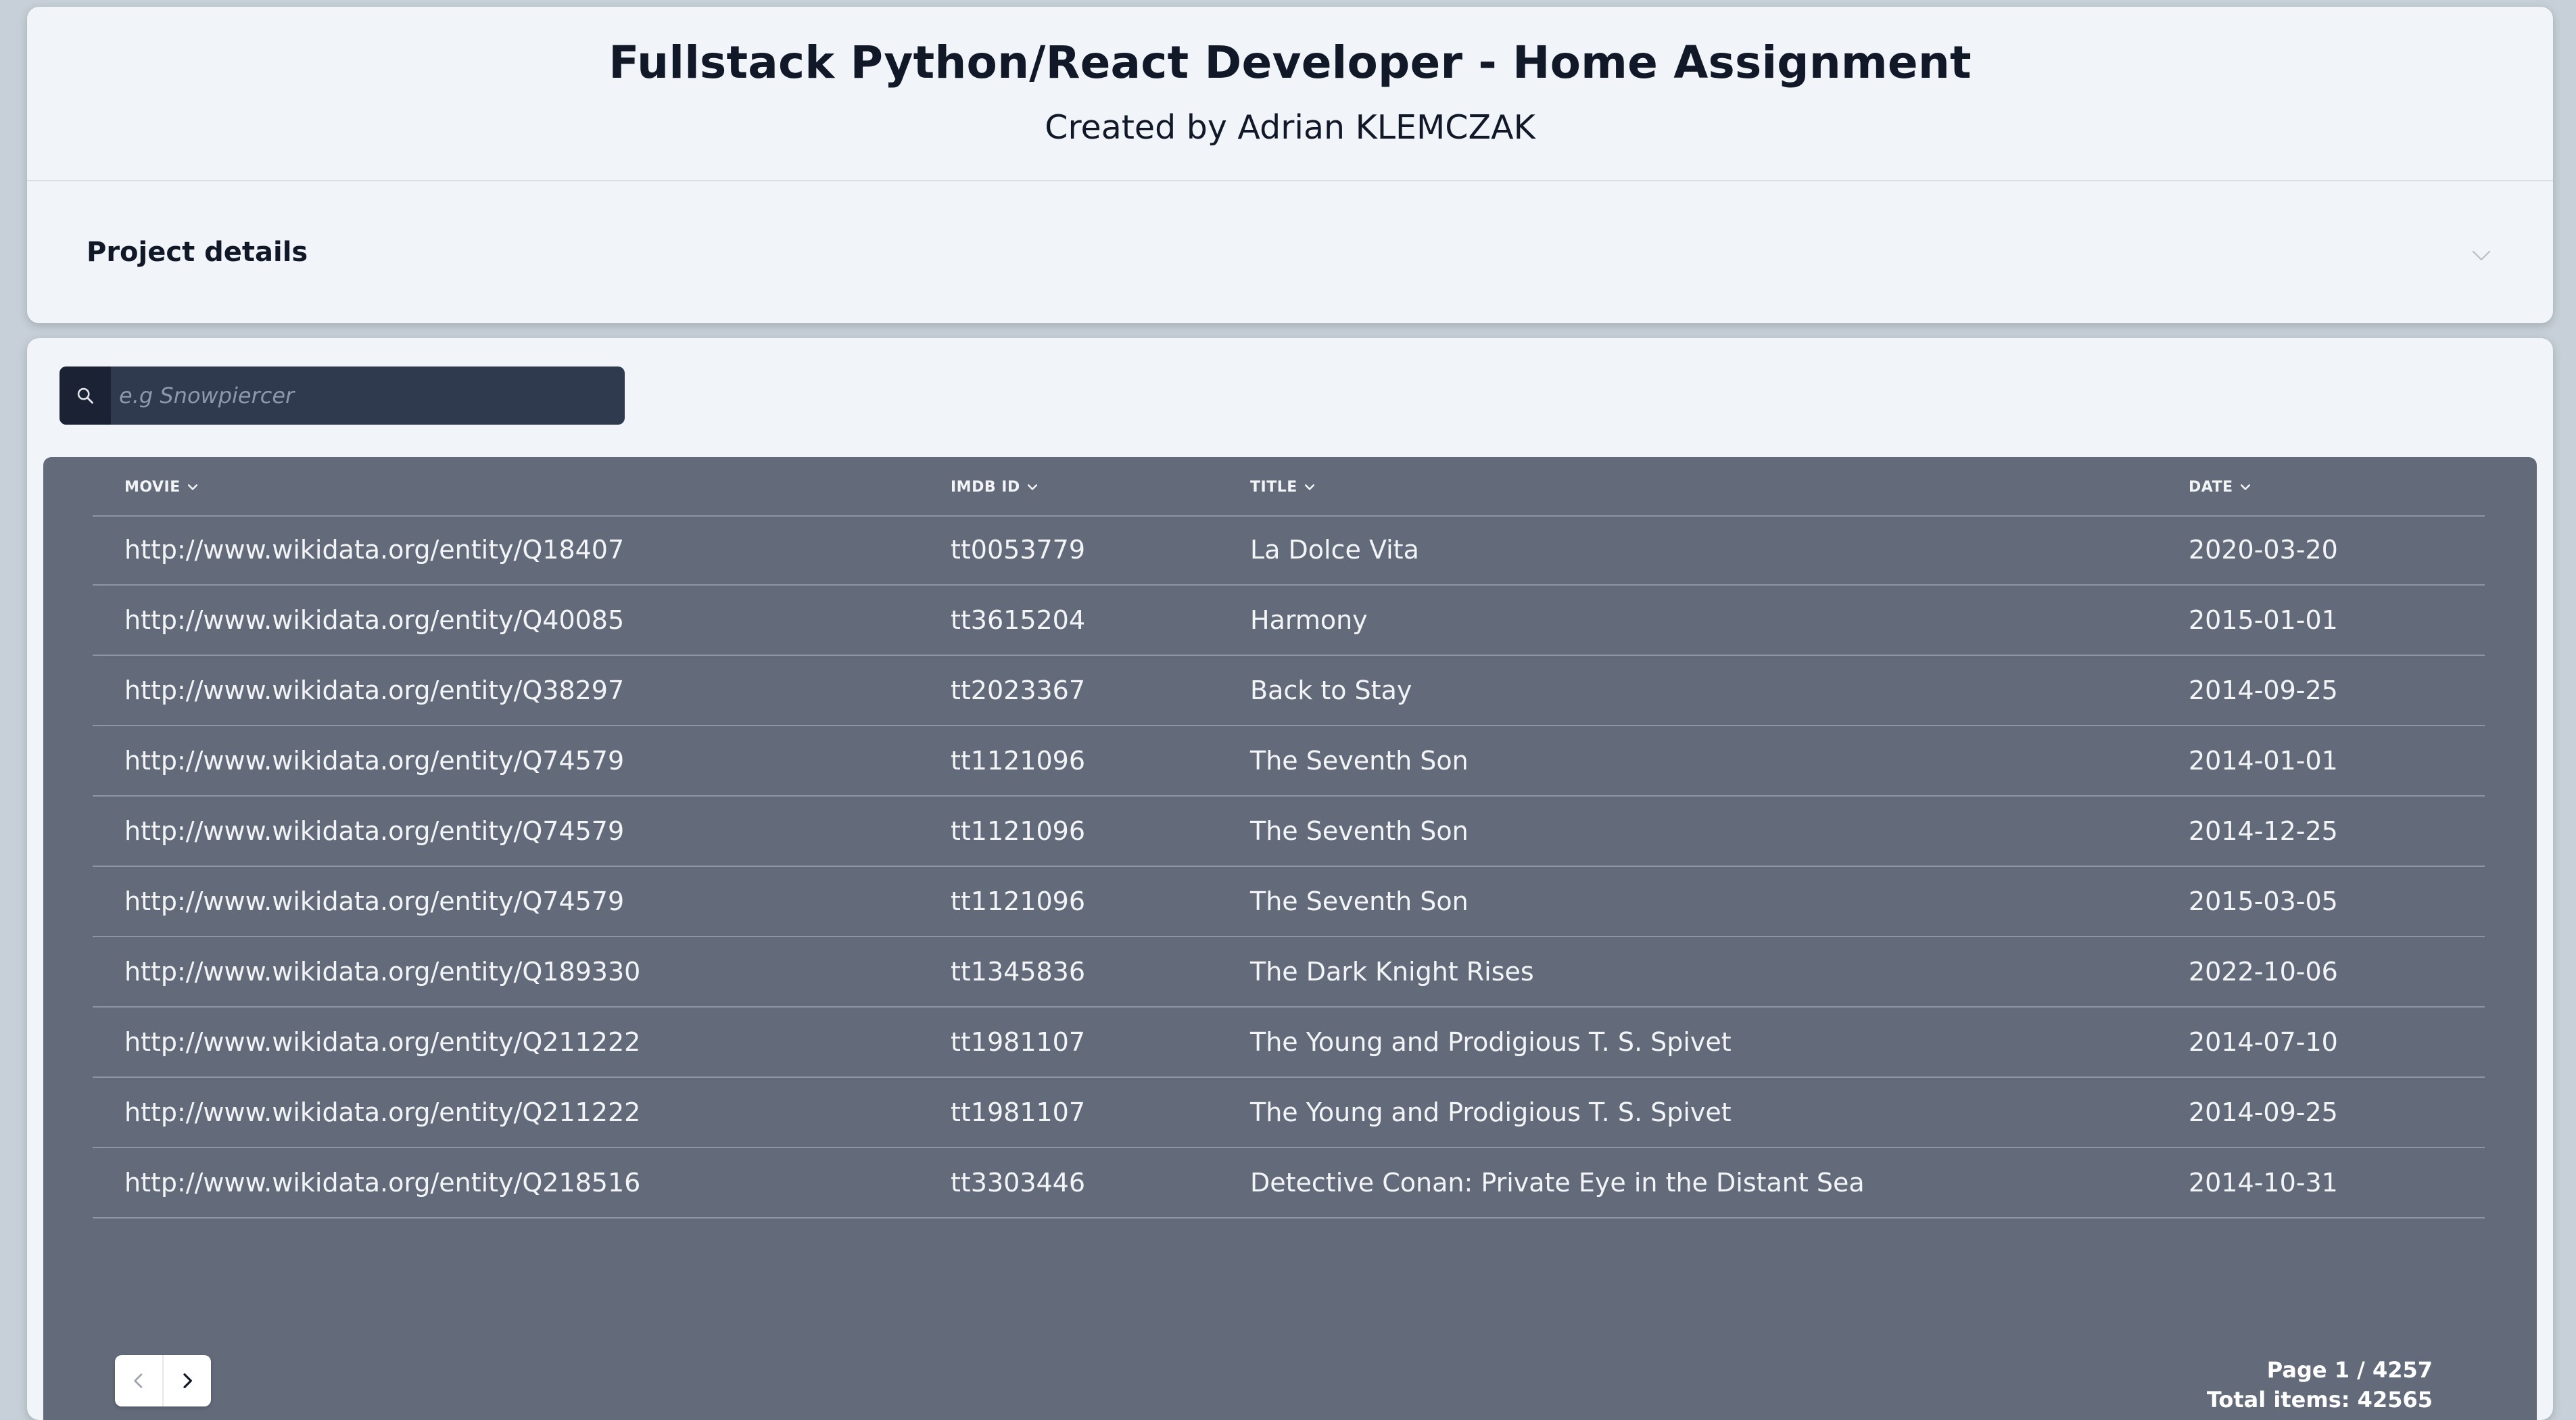 The height and width of the screenshot is (1420, 2576). What do you see at coordinates (1309, 620) in the screenshot?
I see `title-cell: Harmony` at bounding box center [1309, 620].